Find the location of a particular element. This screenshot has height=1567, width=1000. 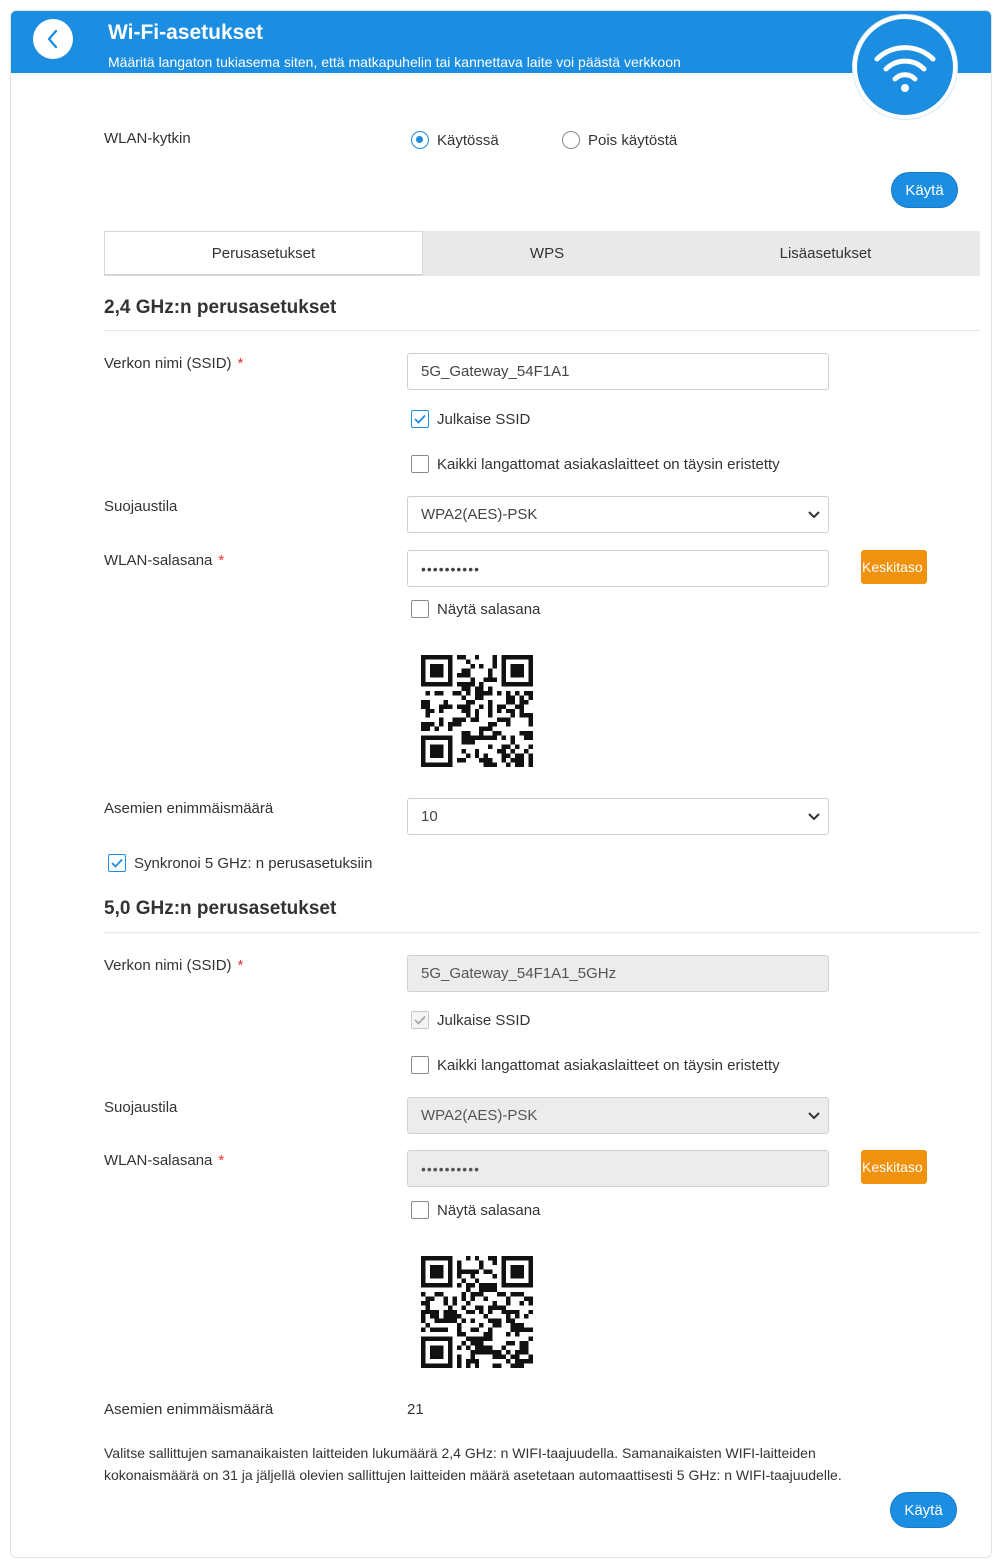

band24-show-password-row: Näytä salasana is located at coordinates (475, 609).